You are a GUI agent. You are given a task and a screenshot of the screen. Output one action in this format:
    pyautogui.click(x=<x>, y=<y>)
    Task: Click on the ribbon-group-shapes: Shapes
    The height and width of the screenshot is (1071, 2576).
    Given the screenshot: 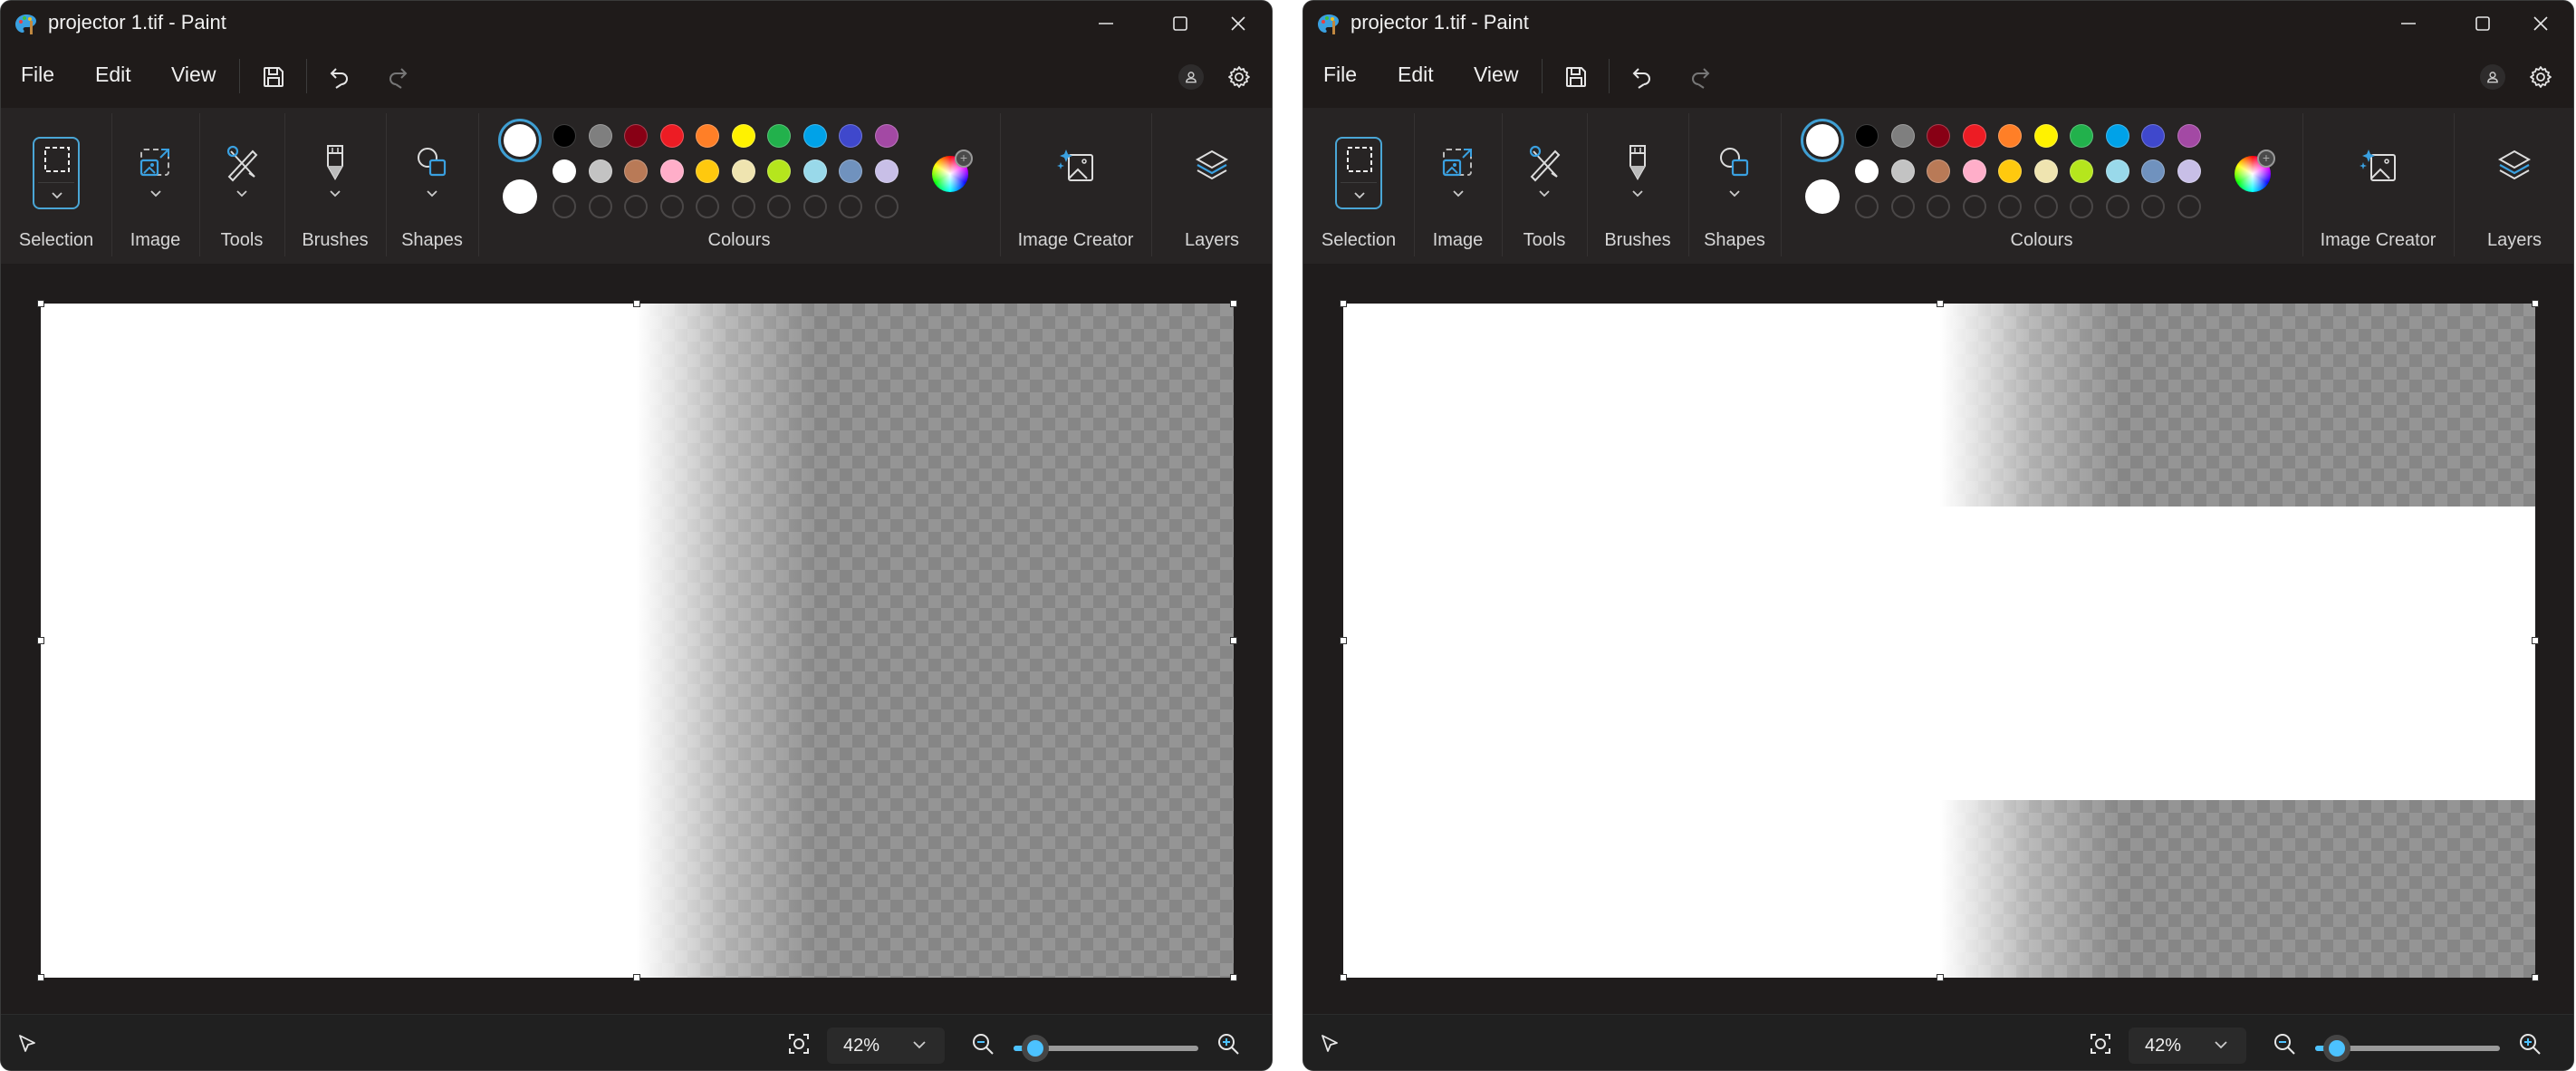 What is the action you would take?
    pyautogui.click(x=432, y=186)
    